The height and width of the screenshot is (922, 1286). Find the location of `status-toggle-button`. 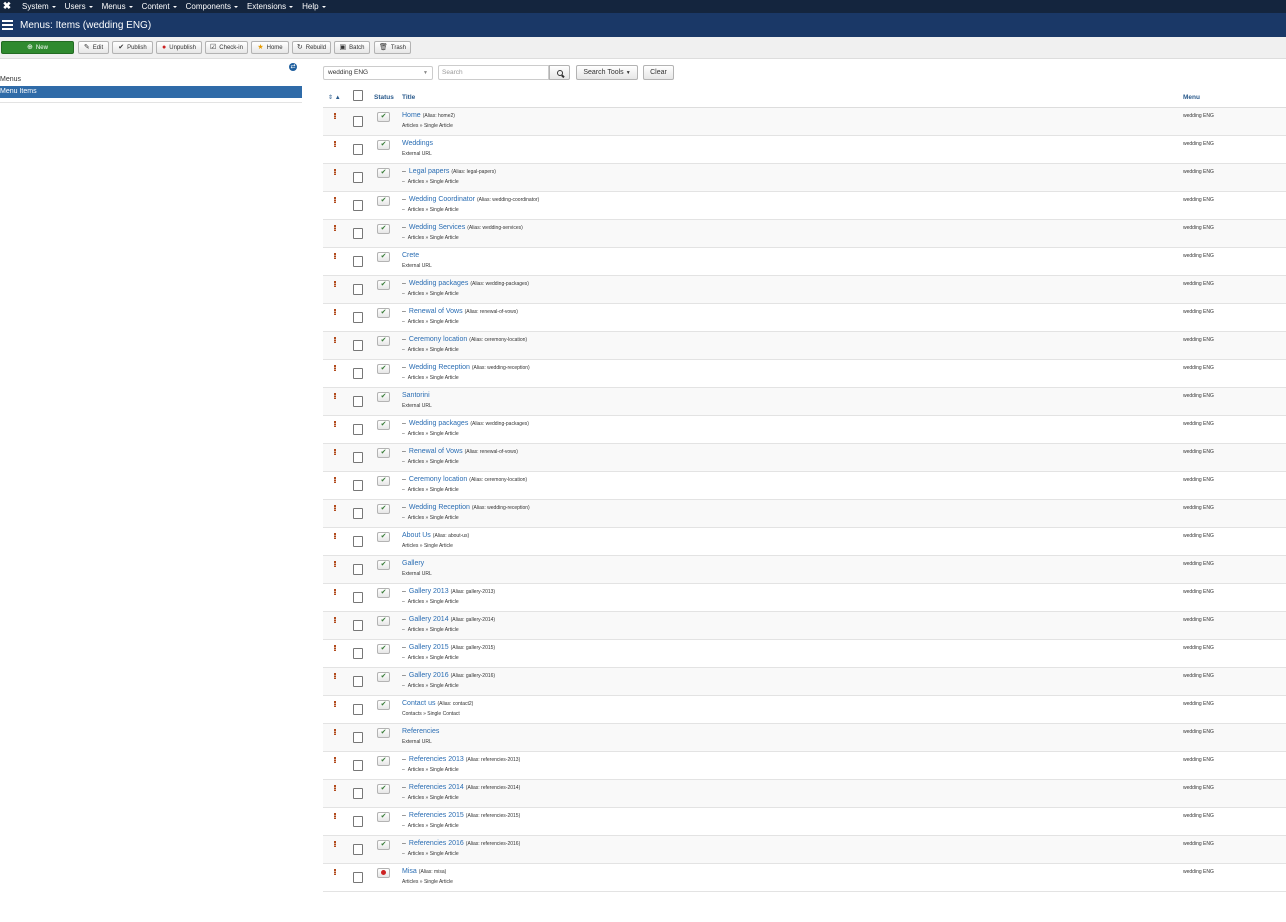

status-toggle-button is located at coordinates (383, 873).